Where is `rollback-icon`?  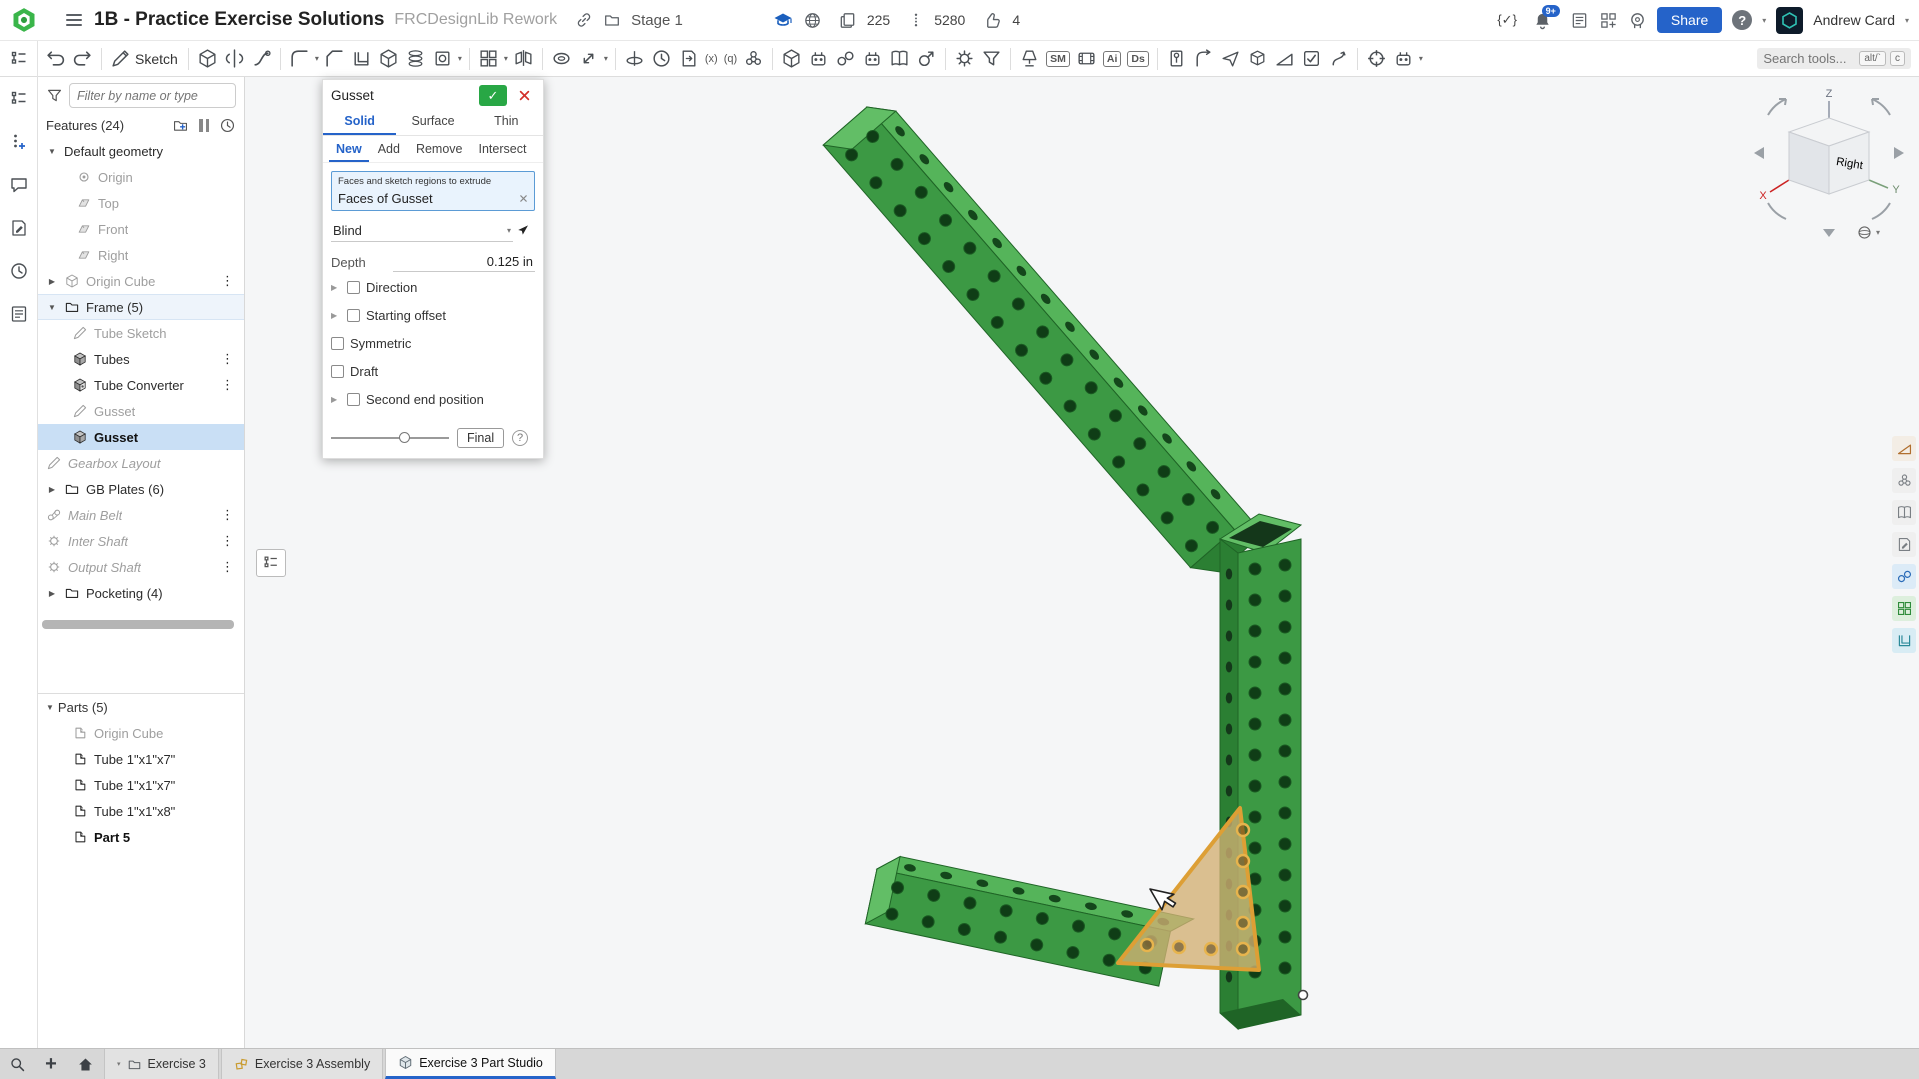 rollback-icon is located at coordinates (227, 124).